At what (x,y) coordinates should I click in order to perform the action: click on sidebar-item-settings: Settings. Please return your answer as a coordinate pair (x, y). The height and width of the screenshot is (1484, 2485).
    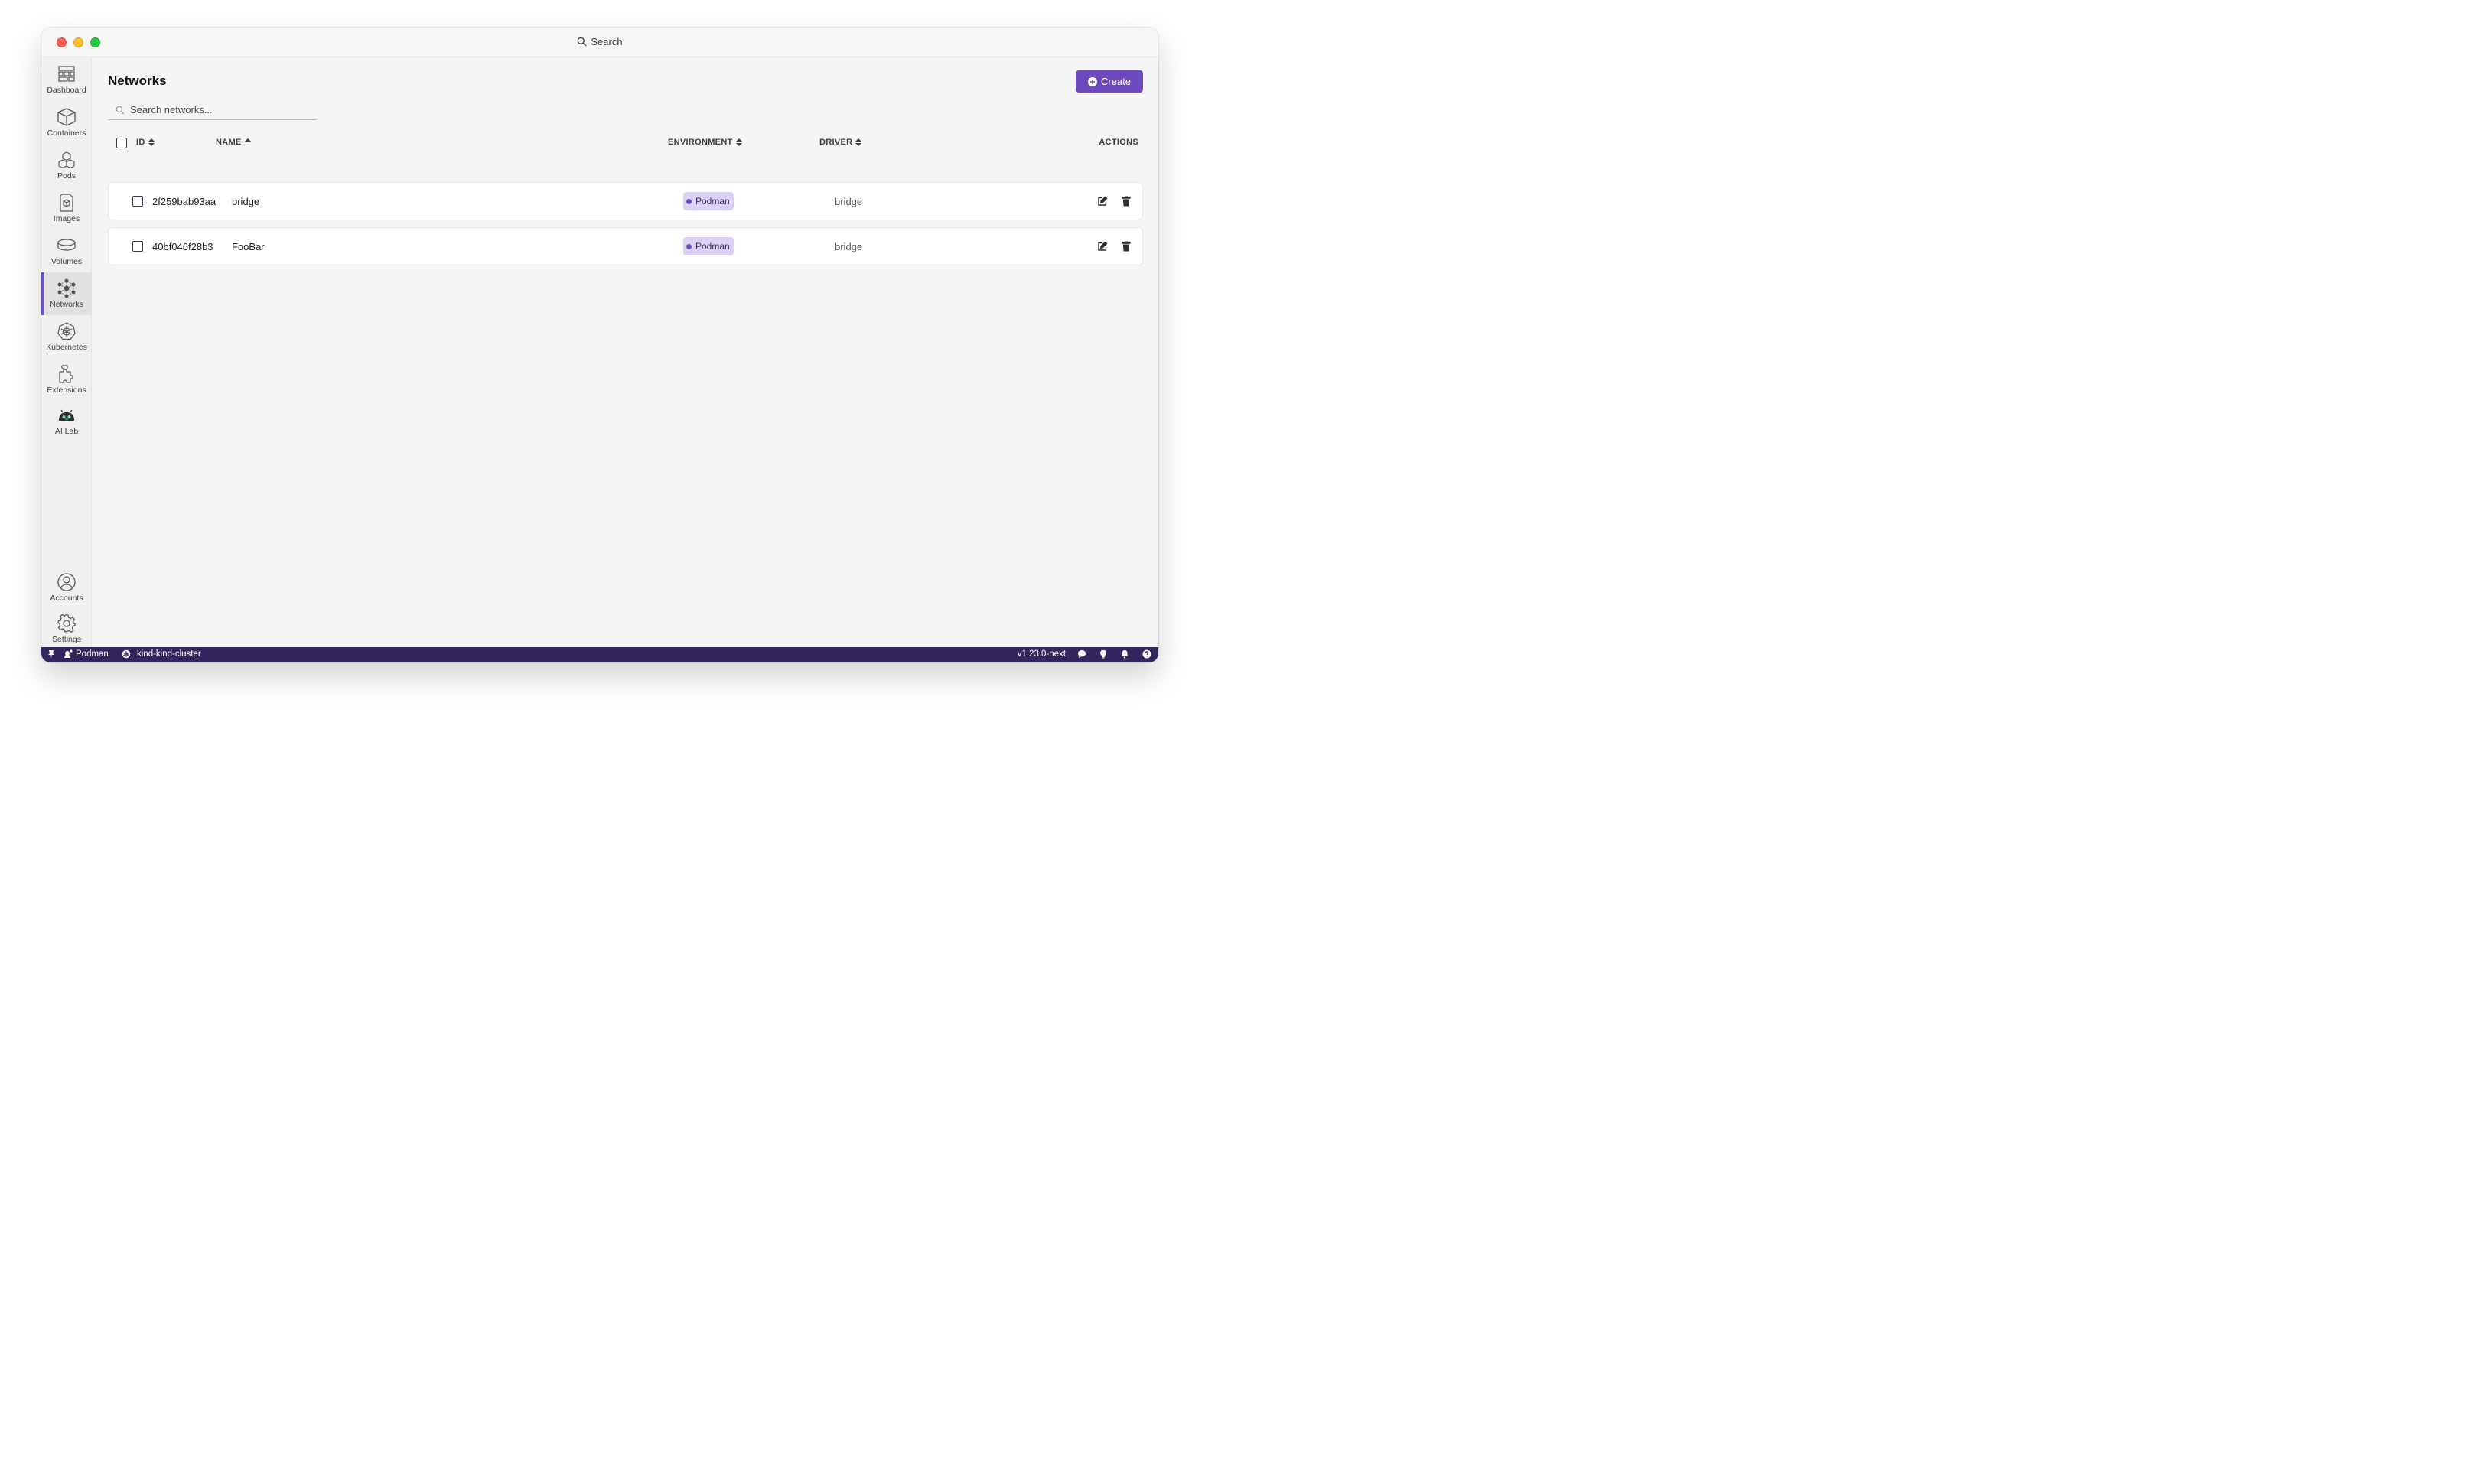
    Looking at the image, I should click on (66, 628).